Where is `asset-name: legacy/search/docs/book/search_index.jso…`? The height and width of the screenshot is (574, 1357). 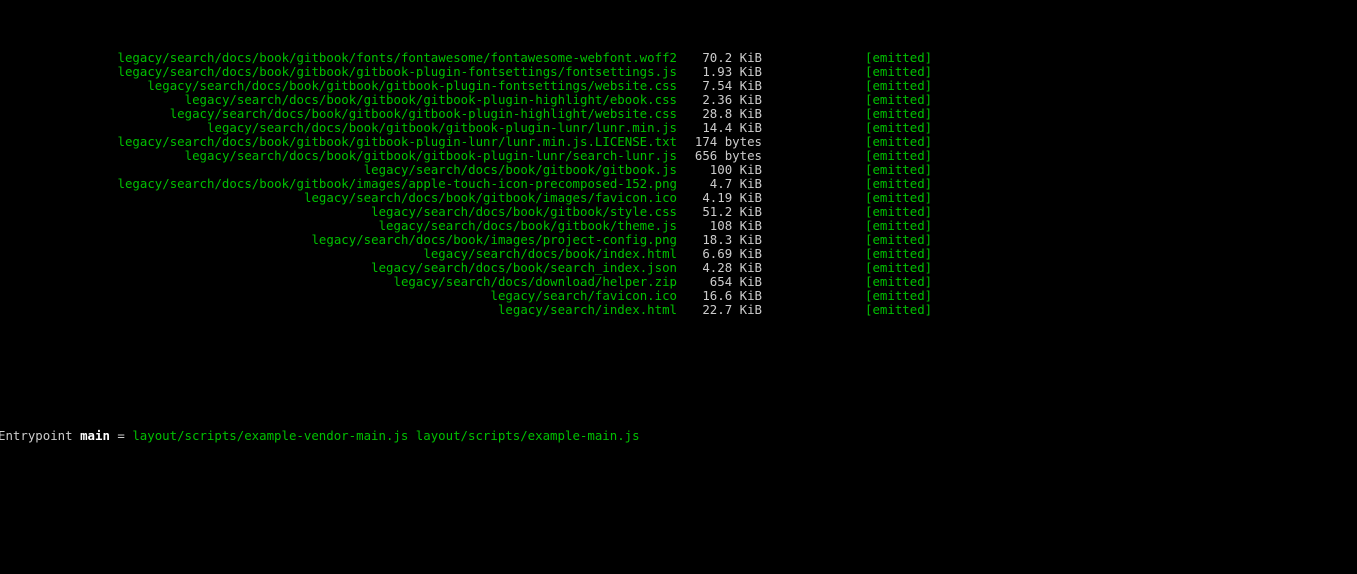
asset-name: legacy/search/docs/book/search_index.jso… is located at coordinates (524, 267).